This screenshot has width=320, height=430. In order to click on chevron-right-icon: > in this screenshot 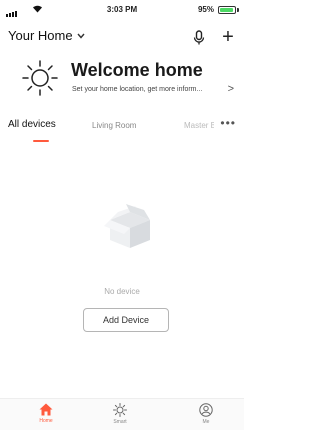, I will do `click(231, 89)`.